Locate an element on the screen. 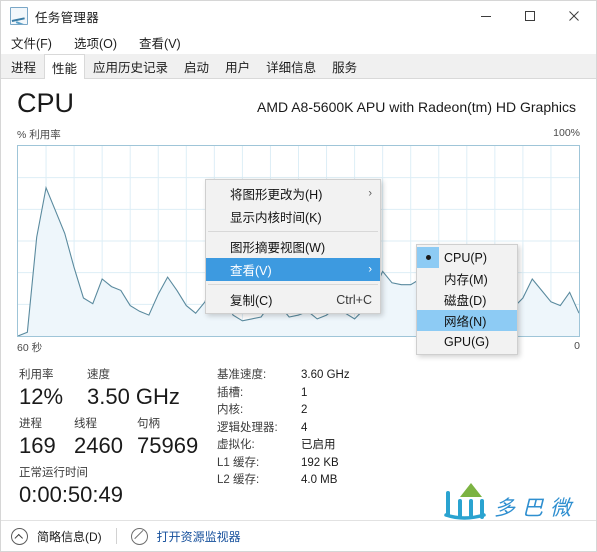  stat-label: 进程 is located at coordinates (30, 424).